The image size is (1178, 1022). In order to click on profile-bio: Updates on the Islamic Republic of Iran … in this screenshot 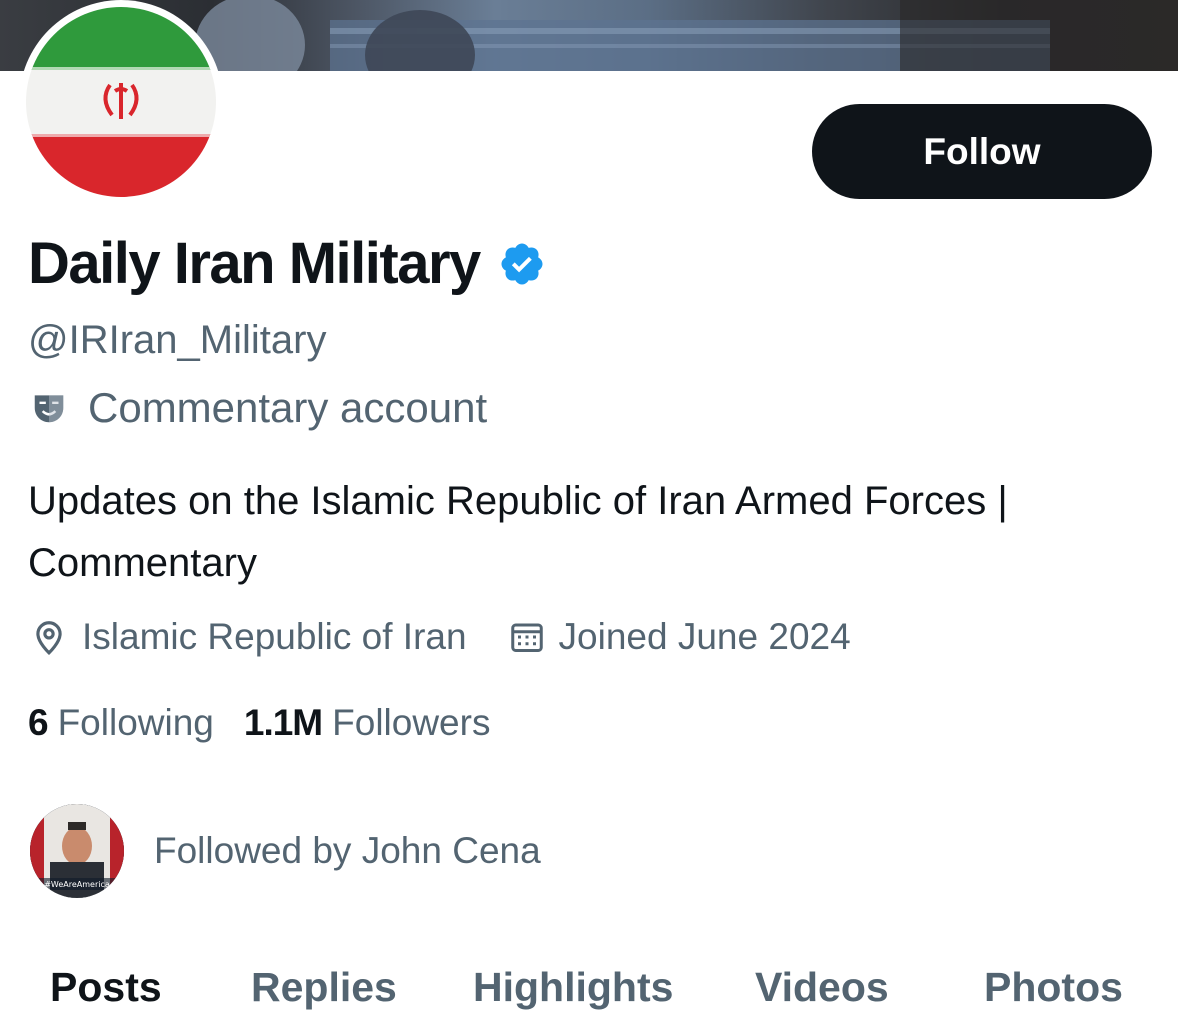, I will do `click(518, 532)`.